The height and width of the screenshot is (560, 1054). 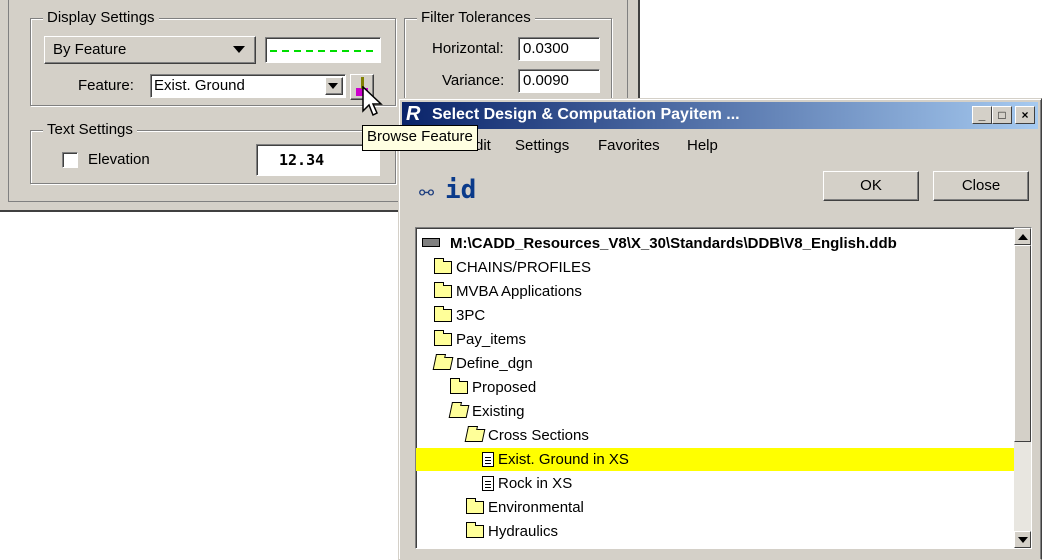 I want to click on tree-item-label: Hydraulics, so click(x=523, y=531).